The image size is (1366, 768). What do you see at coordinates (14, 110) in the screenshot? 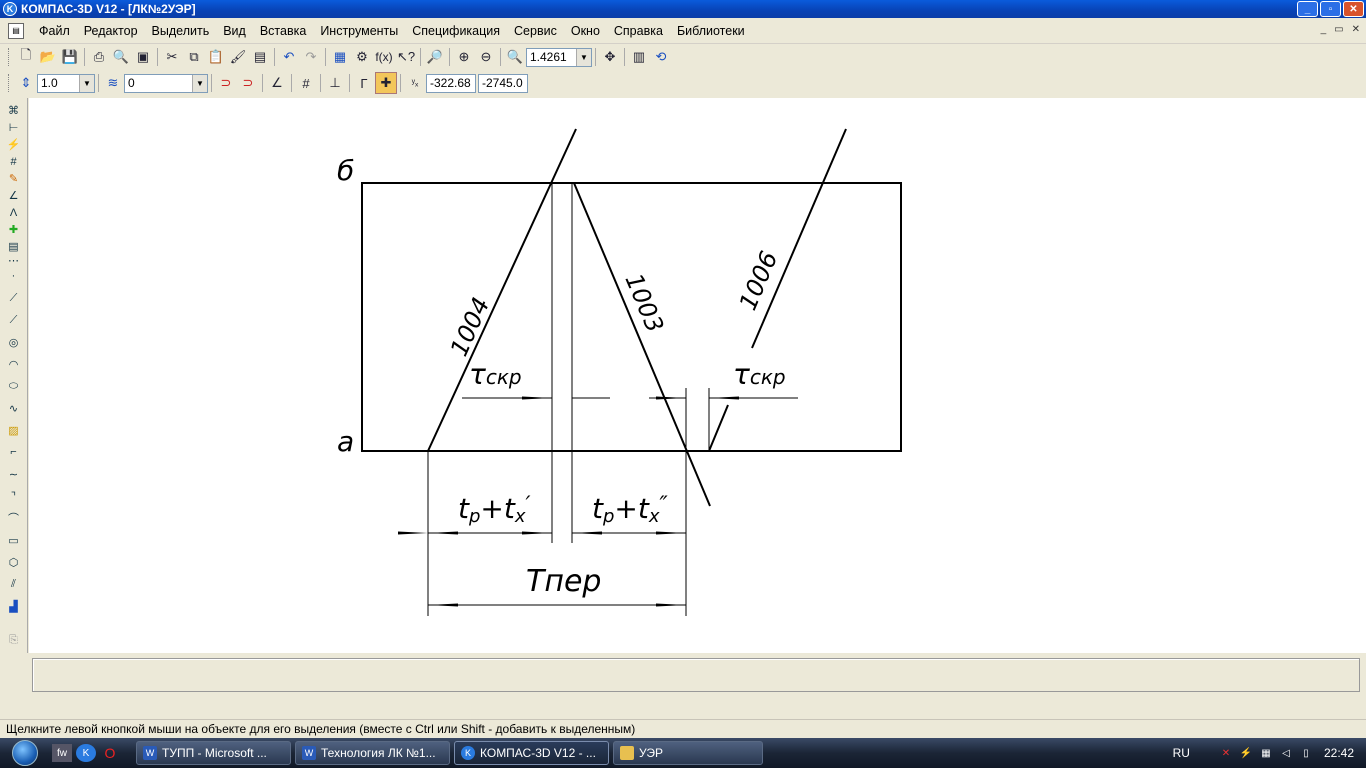
I see `geometry-panel-icon: ⌘` at bounding box center [14, 110].